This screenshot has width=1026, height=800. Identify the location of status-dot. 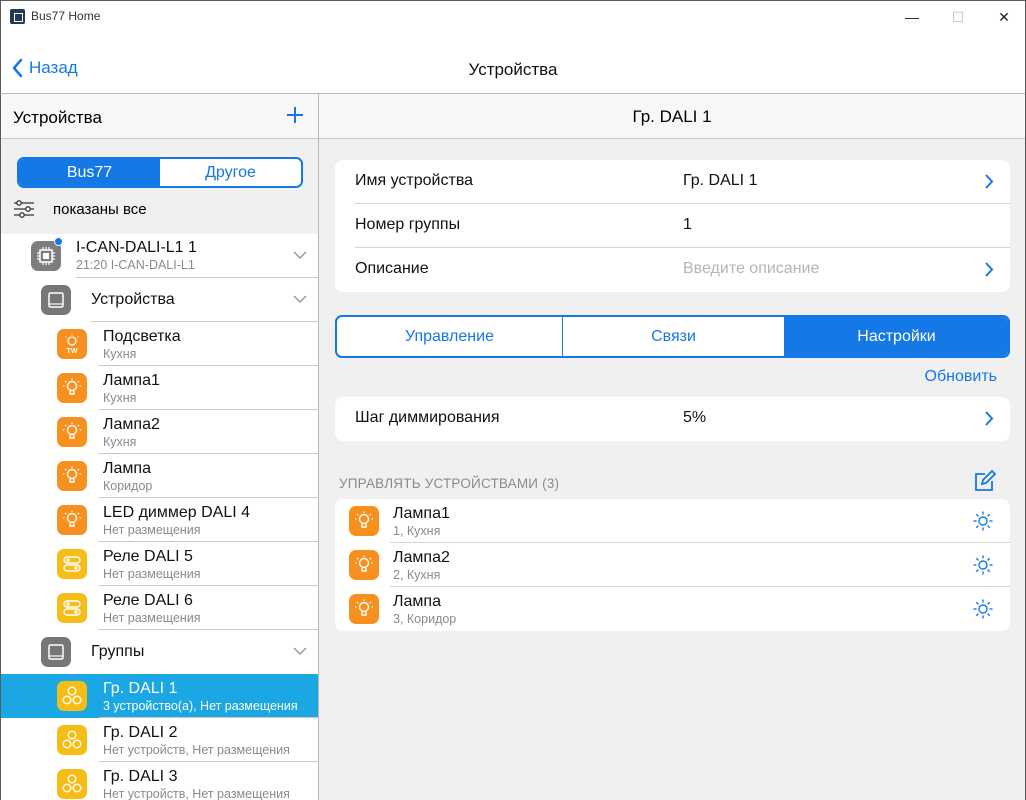
(58, 241).